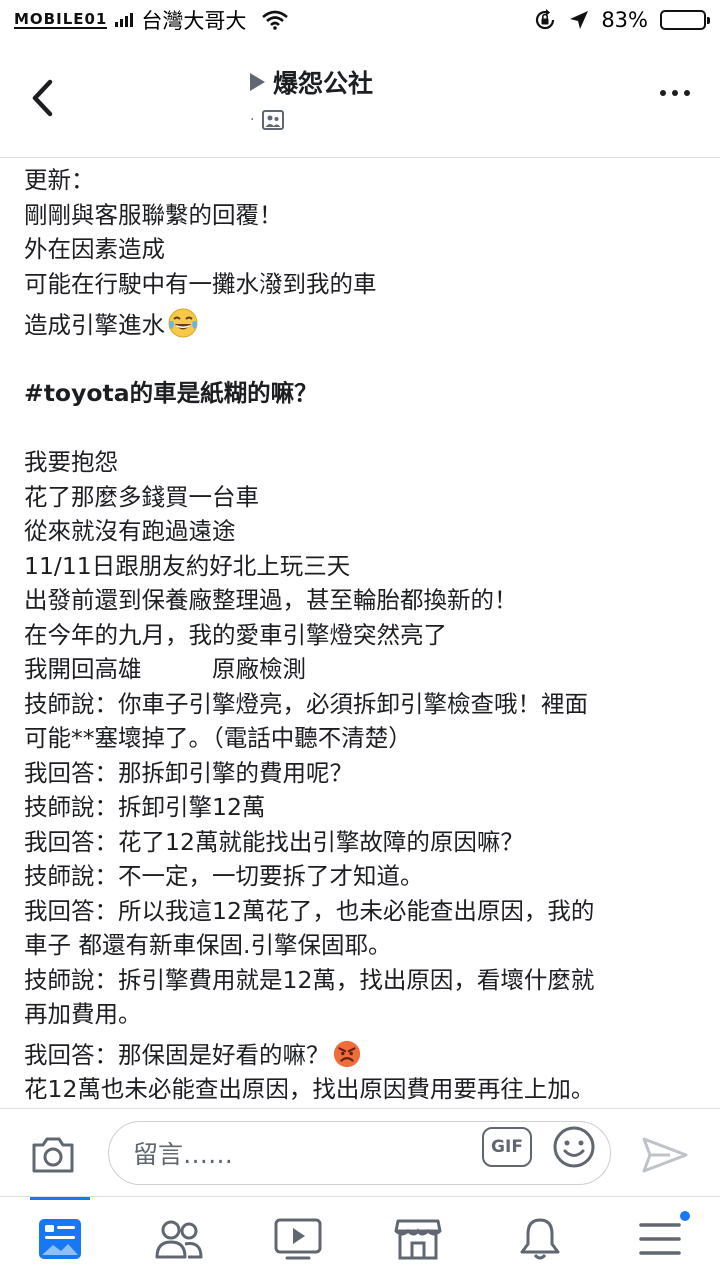 This screenshot has width=720, height=1280. Describe the element at coordinates (171, 393) in the screenshot. I see `post-hashtag-line: #toyota的車是紙糊的嘛？` at that location.